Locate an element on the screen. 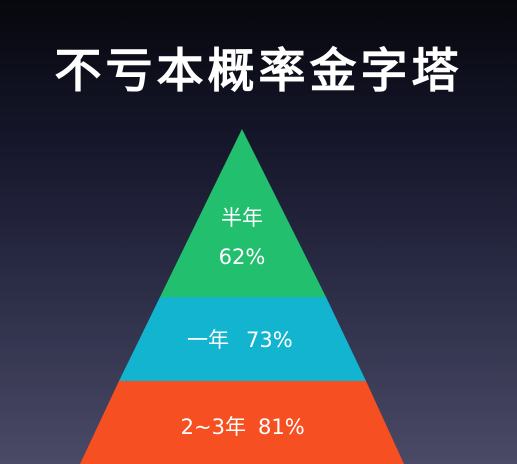  tier-middle-probability: 73% is located at coordinates (269, 340).